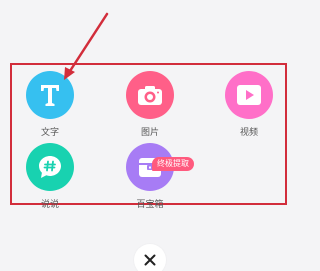  I want to click on close-button, so click(150, 257).